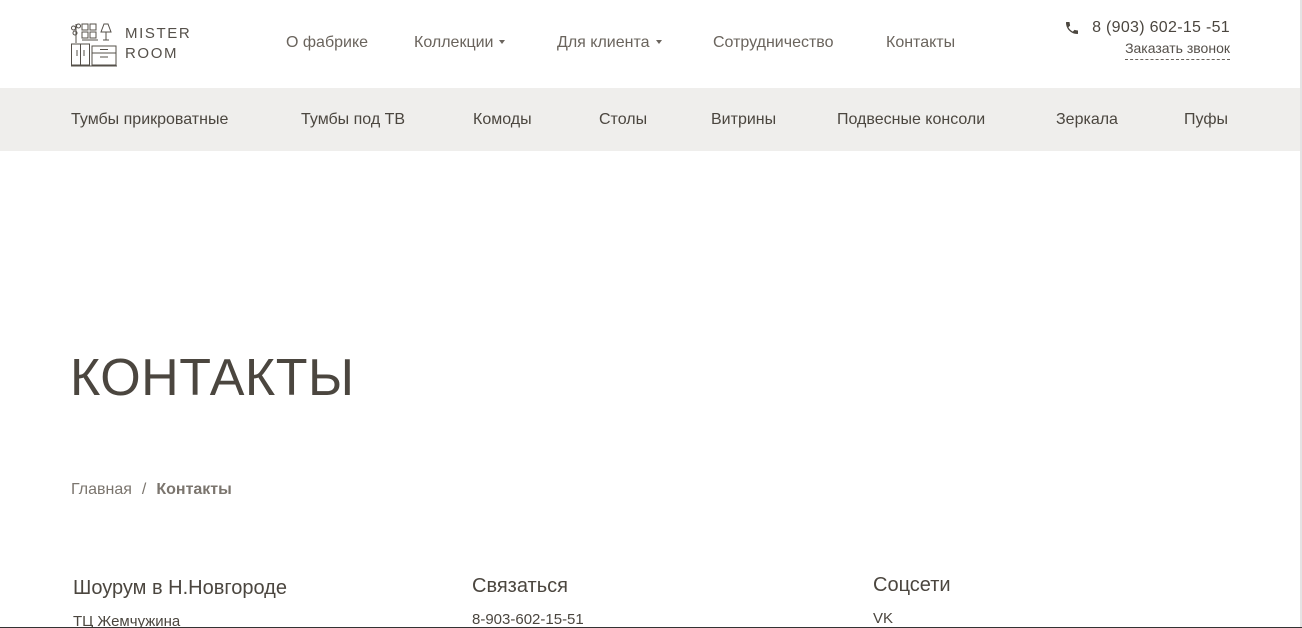 The image size is (1302, 628). I want to click on callback-link: Заказать звонок, so click(1177, 50).